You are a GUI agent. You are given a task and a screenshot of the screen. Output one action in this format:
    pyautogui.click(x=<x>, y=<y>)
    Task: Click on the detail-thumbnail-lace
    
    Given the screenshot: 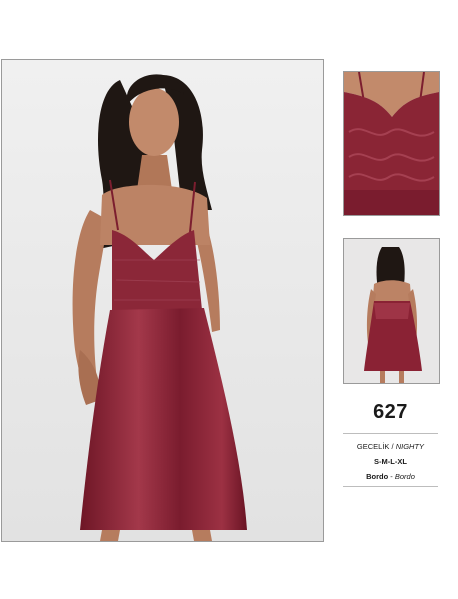 What is the action you would take?
    pyautogui.click(x=391, y=143)
    